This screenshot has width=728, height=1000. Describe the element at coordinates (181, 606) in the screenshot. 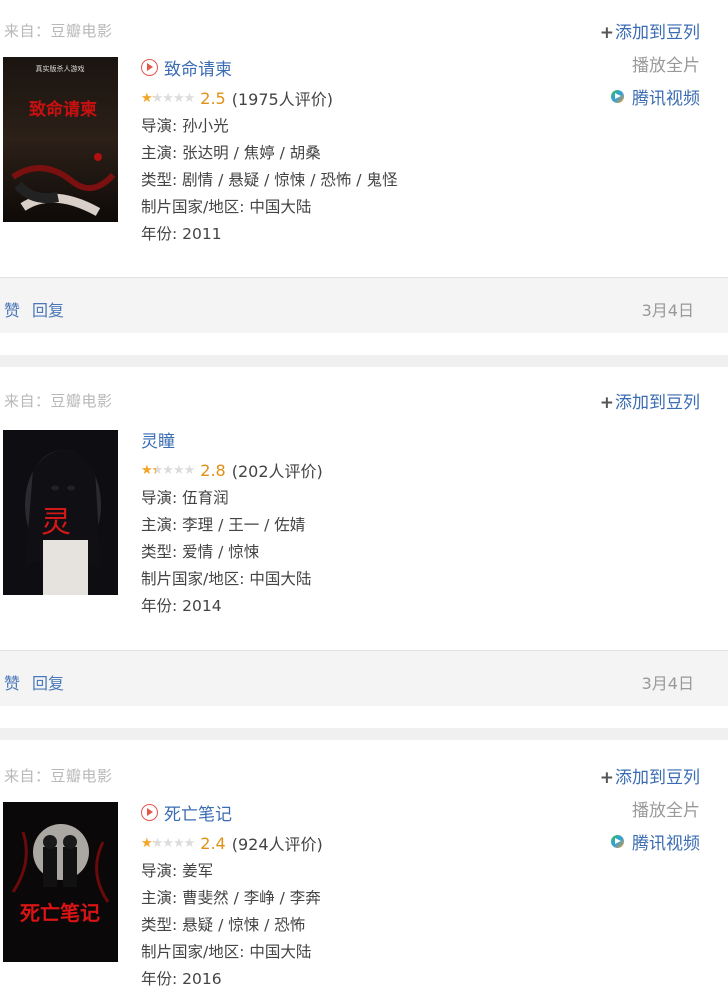

I see `year-line: 年份: 2014` at that location.